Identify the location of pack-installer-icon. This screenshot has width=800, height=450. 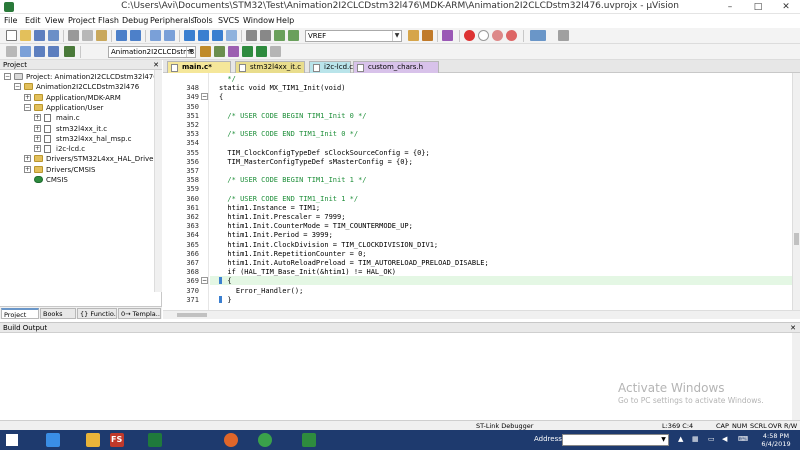
(247, 51).